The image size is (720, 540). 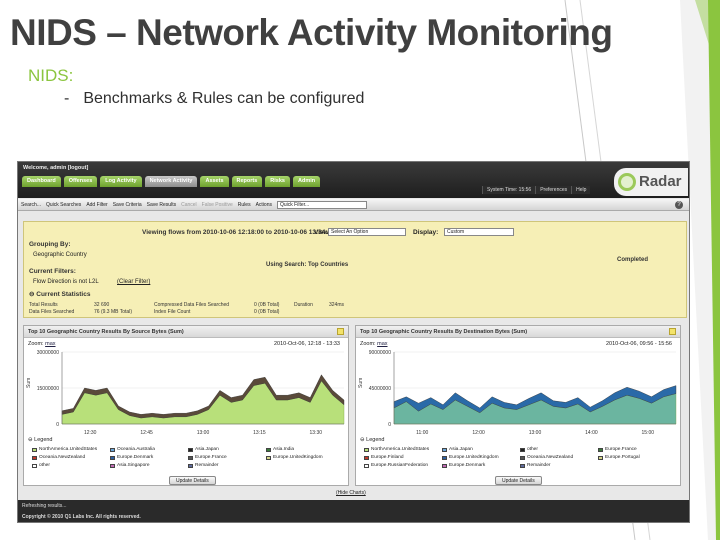 What do you see at coordinates (422, 433) in the screenshot?
I see `x-tick-label: 11:00` at bounding box center [422, 433].